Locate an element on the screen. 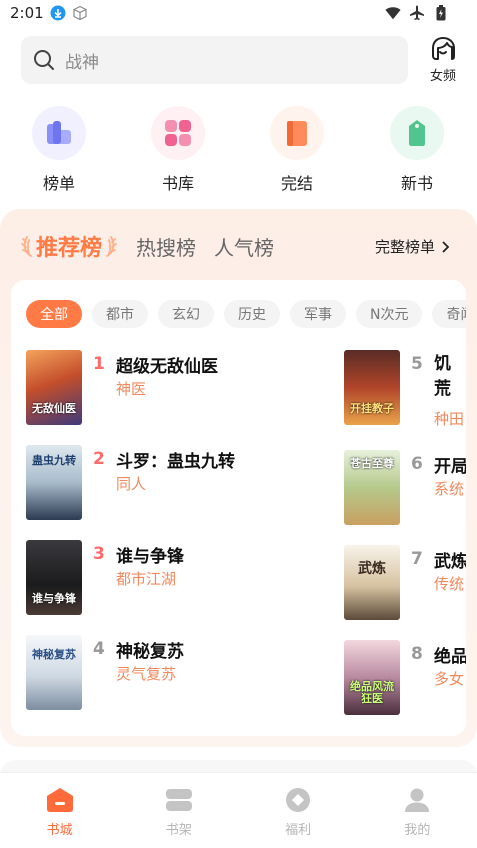 This screenshot has width=477, height=848. filter-chip: 历史 is located at coordinates (252, 314).